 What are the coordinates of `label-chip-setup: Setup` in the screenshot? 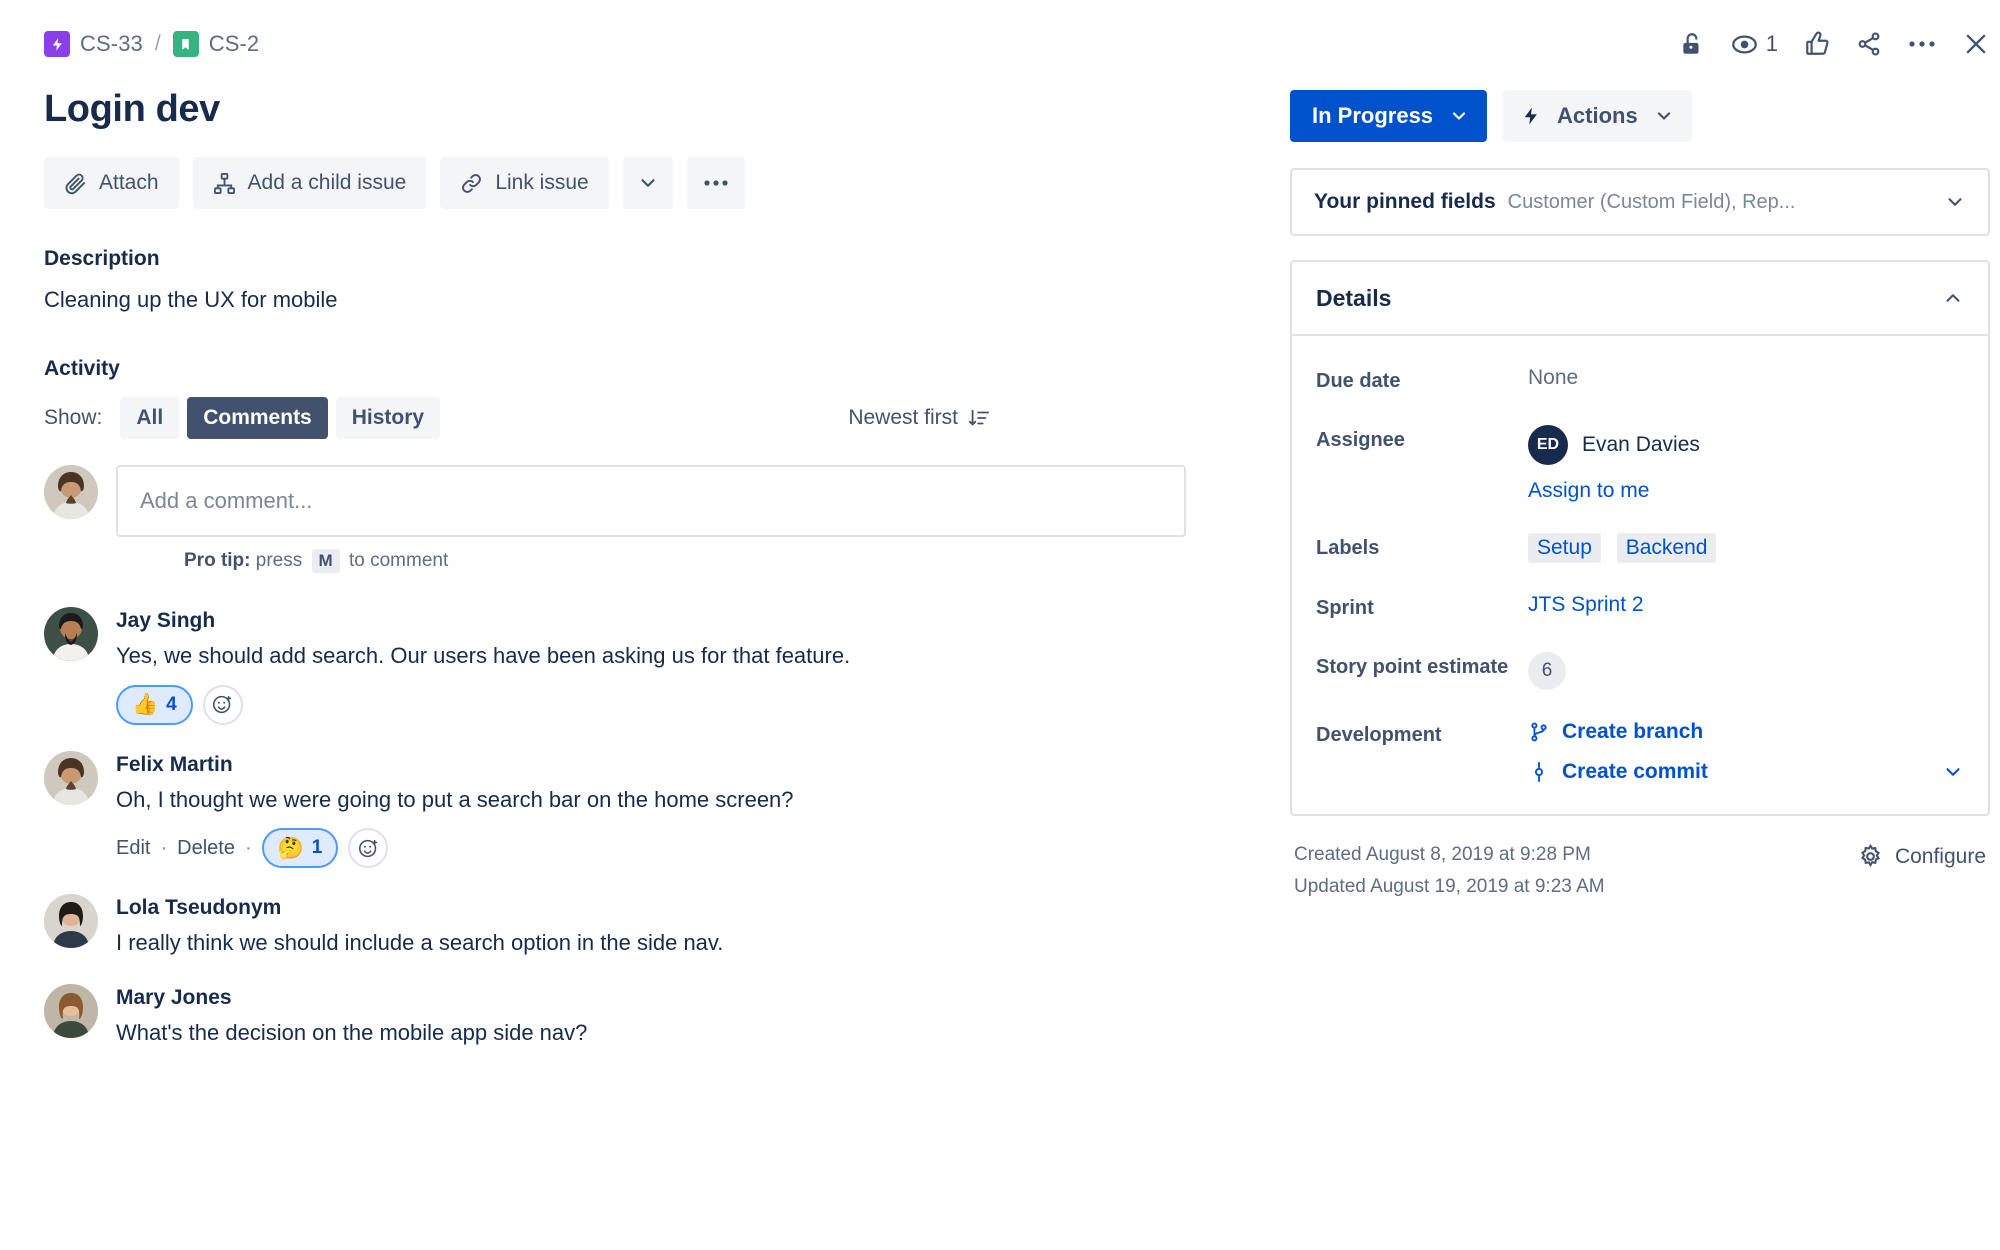 It's located at (1564, 548).